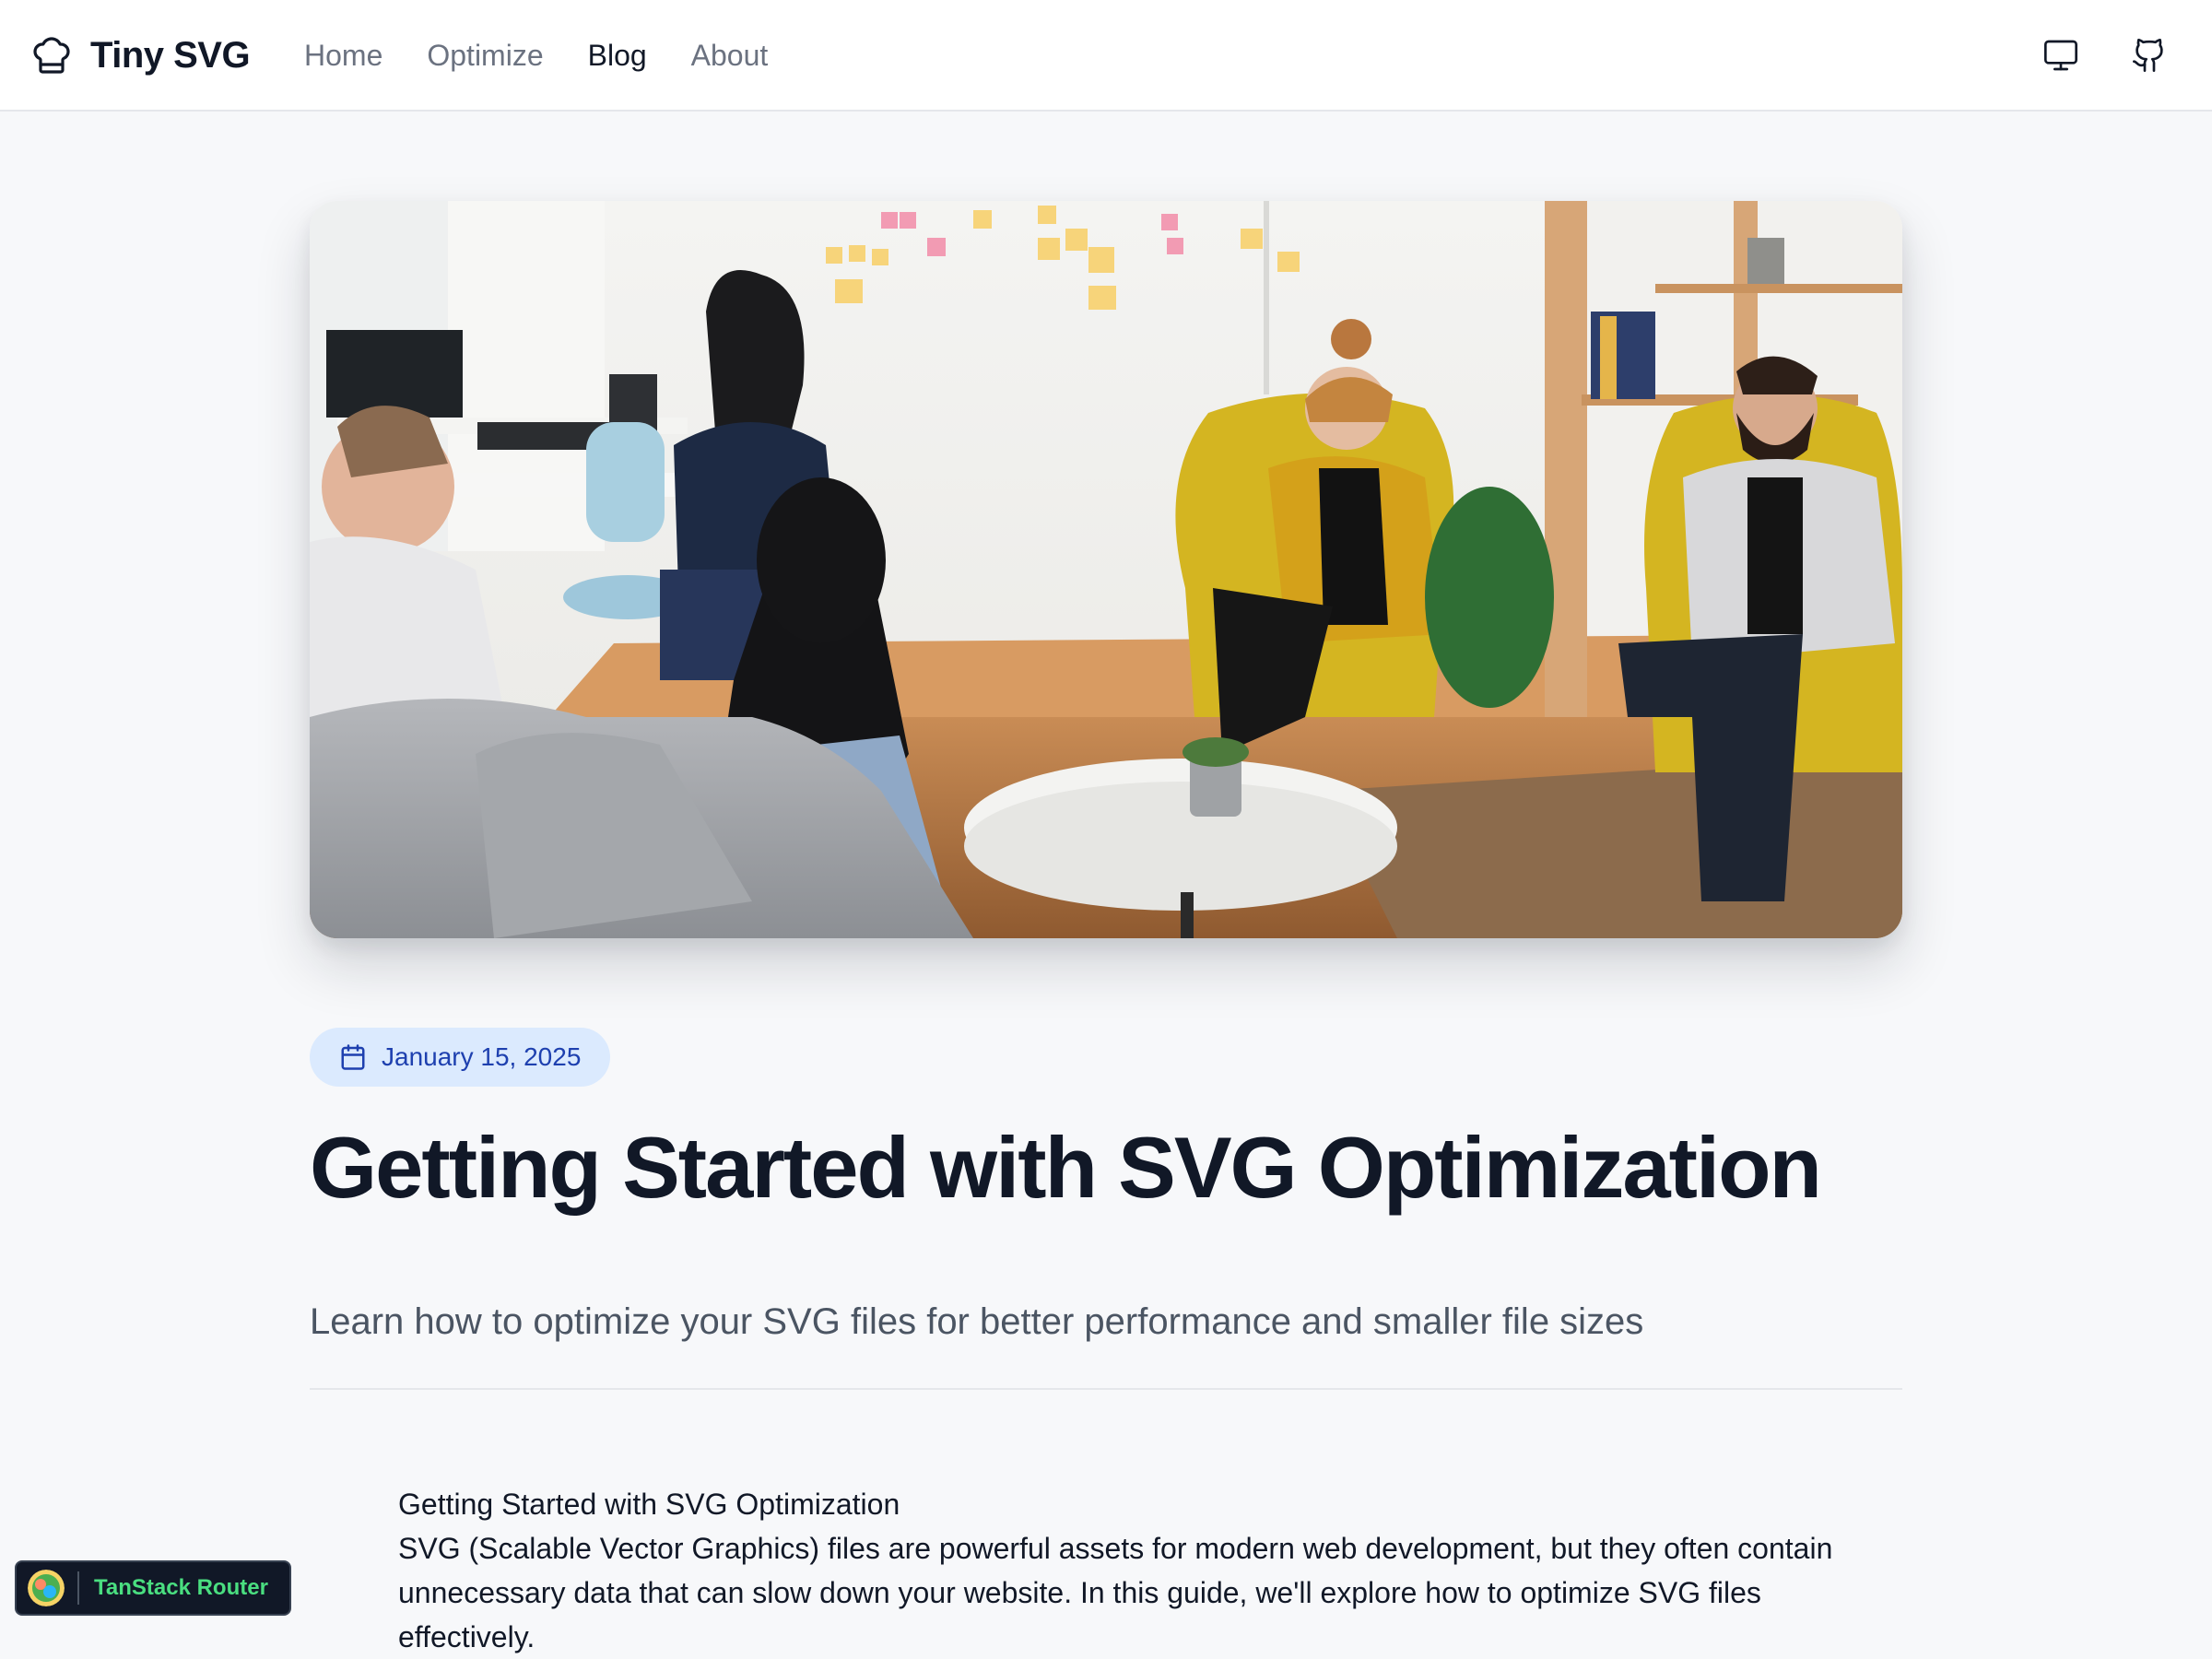 The height and width of the screenshot is (1659, 2212). Describe the element at coordinates (353, 1057) in the screenshot. I see `calendar-icon` at that location.